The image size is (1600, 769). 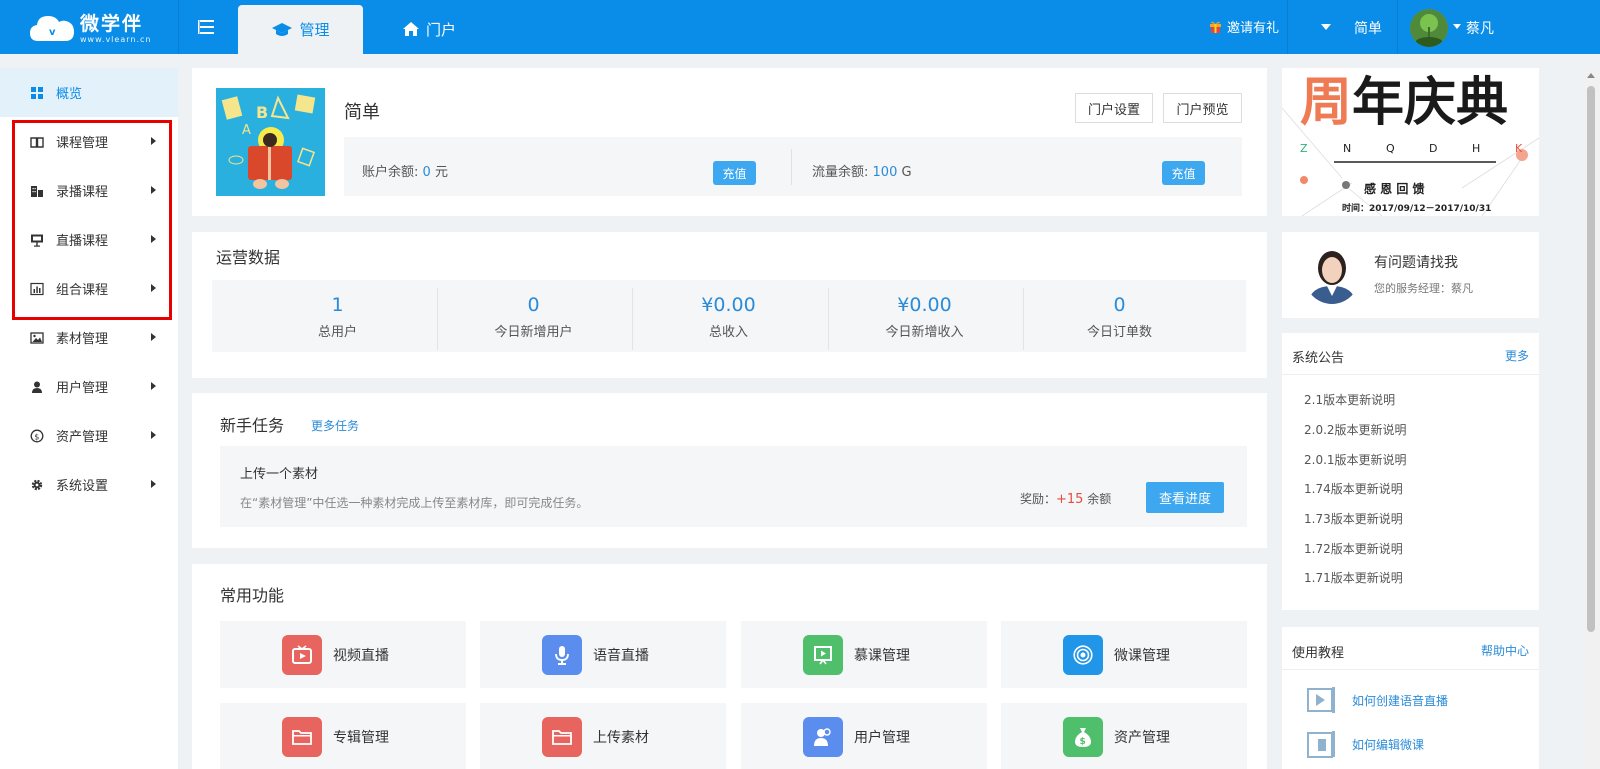 I want to click on logo: v 微学伴 www.vlearn.cn, so click(x=93, y=28).